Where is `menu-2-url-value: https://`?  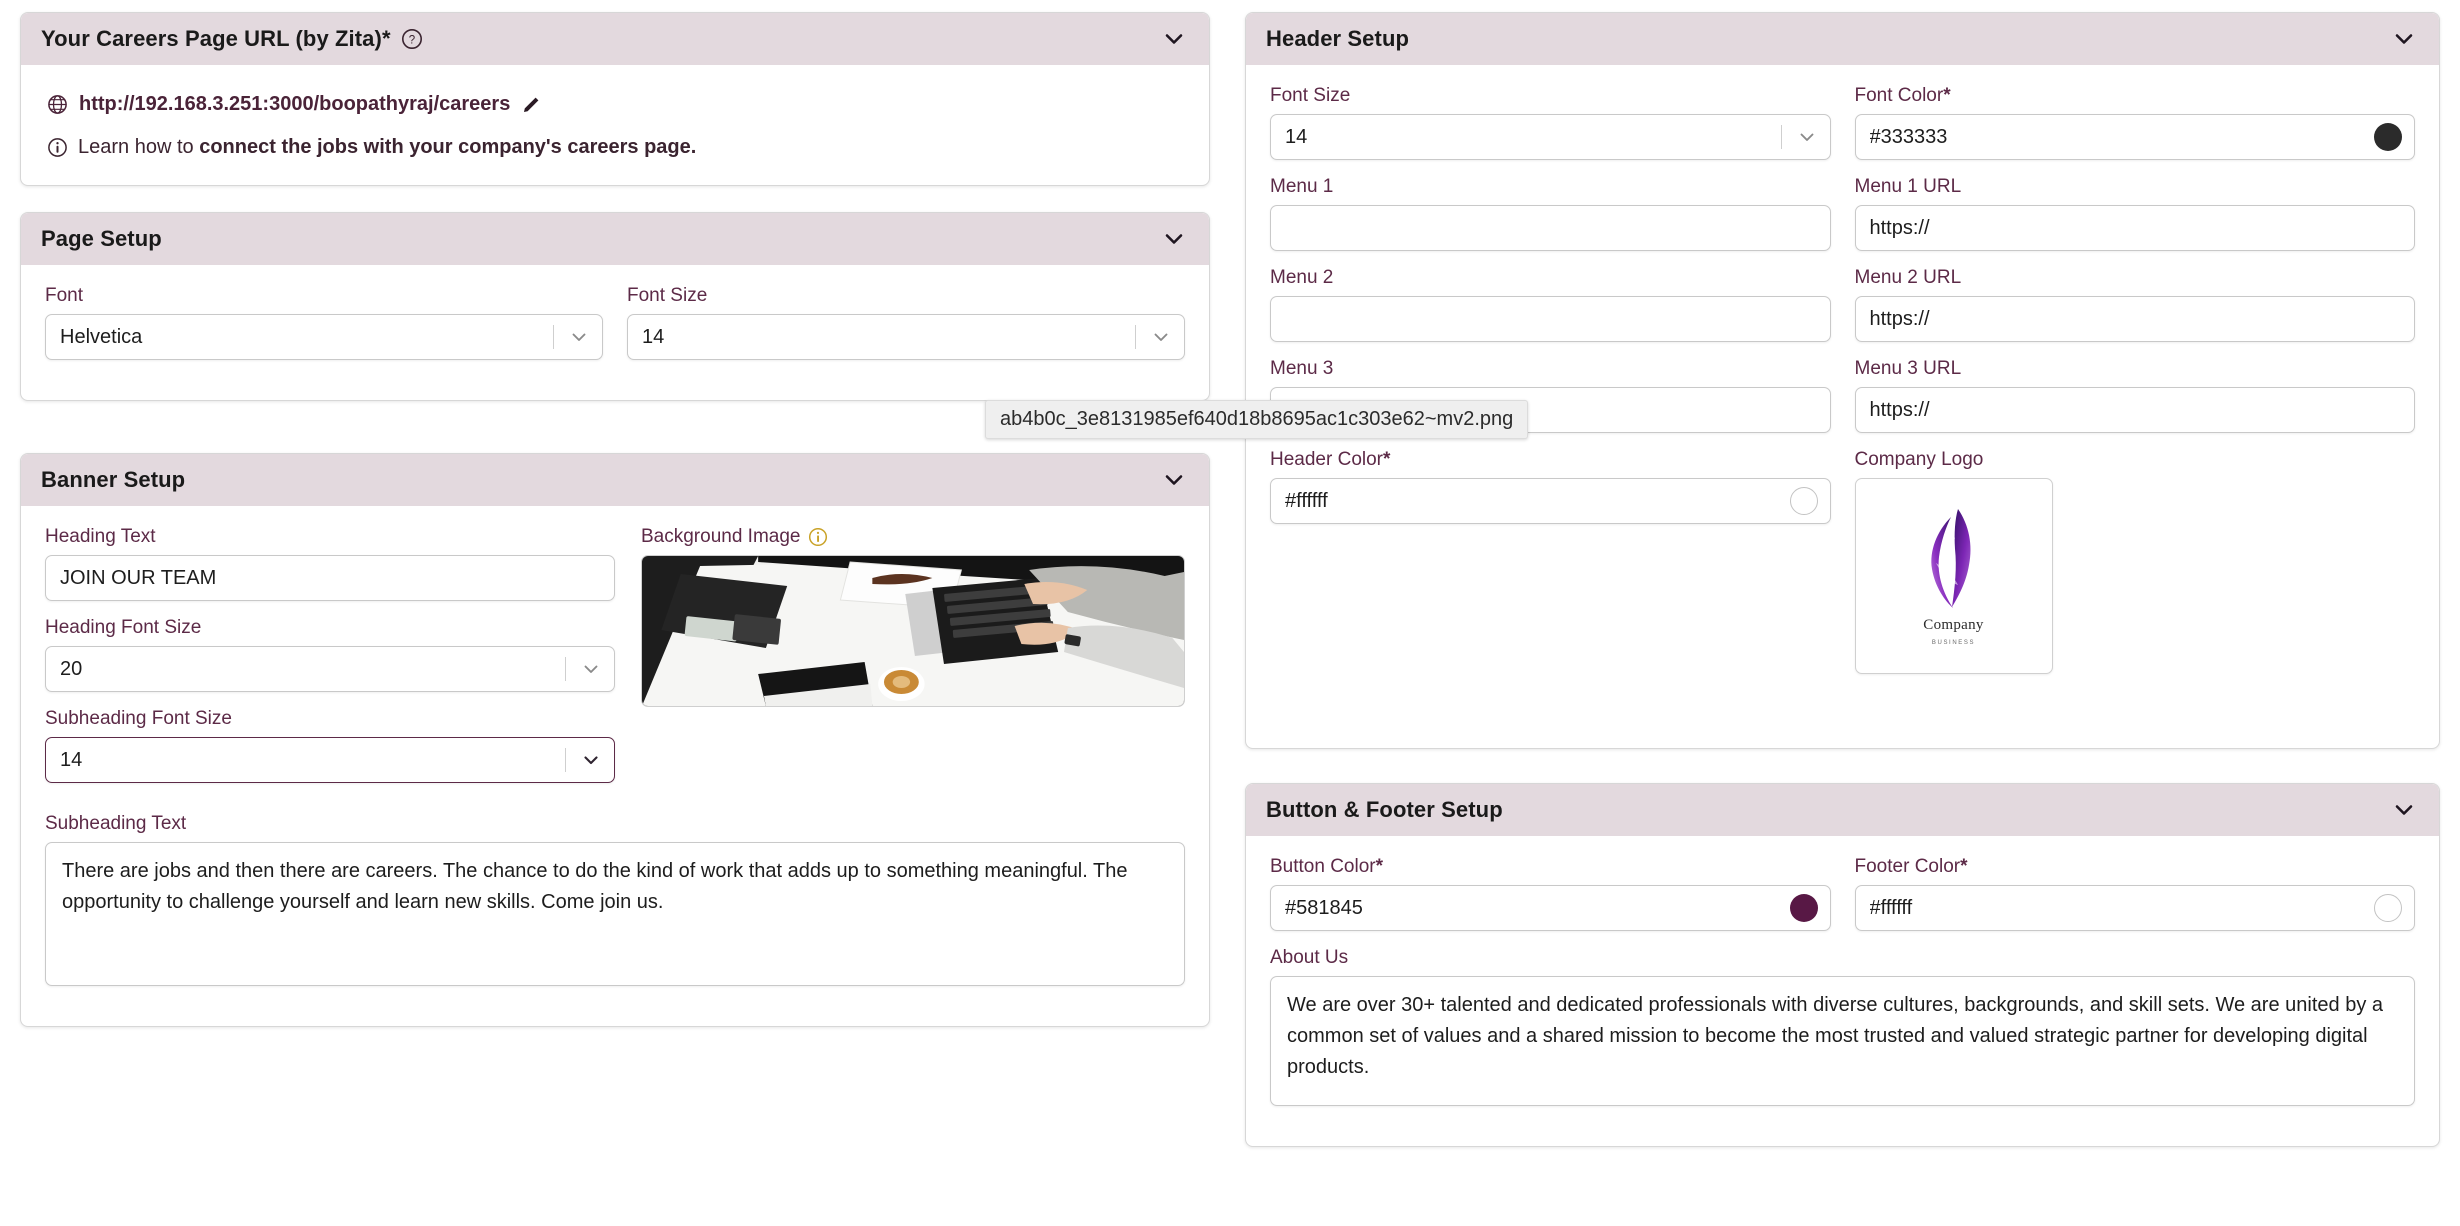
menu-2-url-value: https:// is located at coordinates (1899, 318).